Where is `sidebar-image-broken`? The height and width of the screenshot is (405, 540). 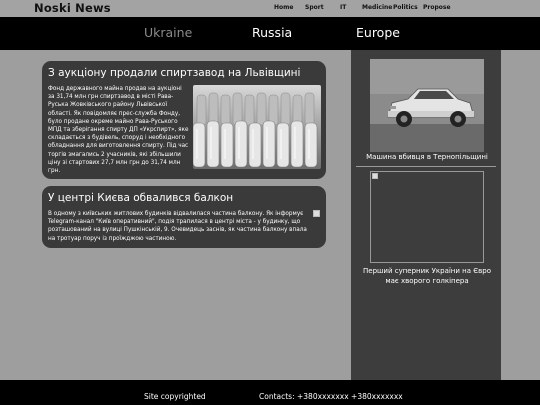 sidebar-image-broken is located at coordinates (427, 217).